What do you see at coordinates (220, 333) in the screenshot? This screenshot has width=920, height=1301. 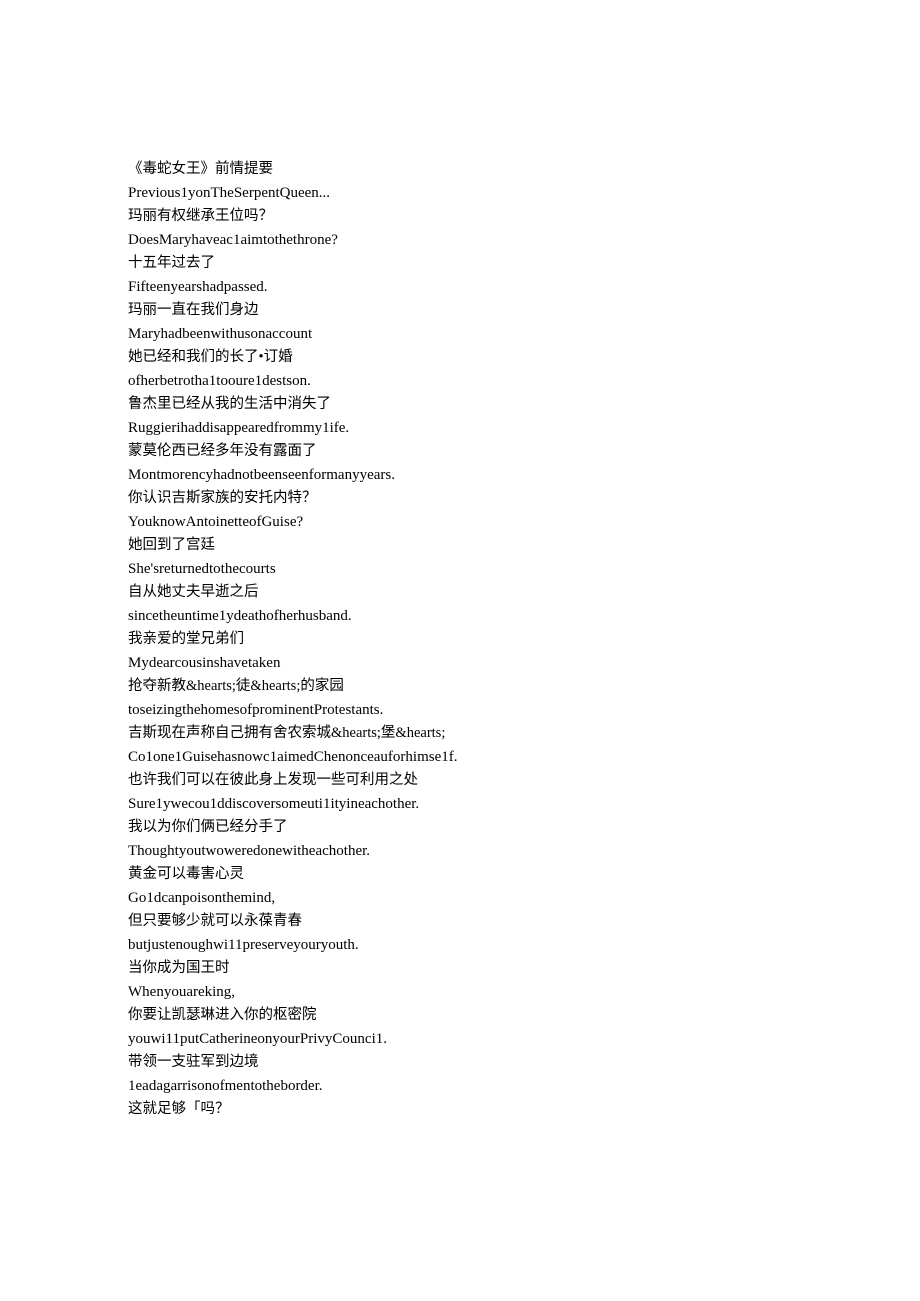 I see `transcript-line-english: Maryhadbeenwithusonaccount` at bounding box center [220, 333].